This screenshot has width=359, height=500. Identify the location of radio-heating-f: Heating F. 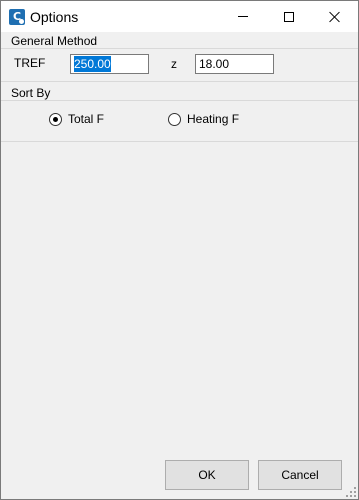
(203, 119).